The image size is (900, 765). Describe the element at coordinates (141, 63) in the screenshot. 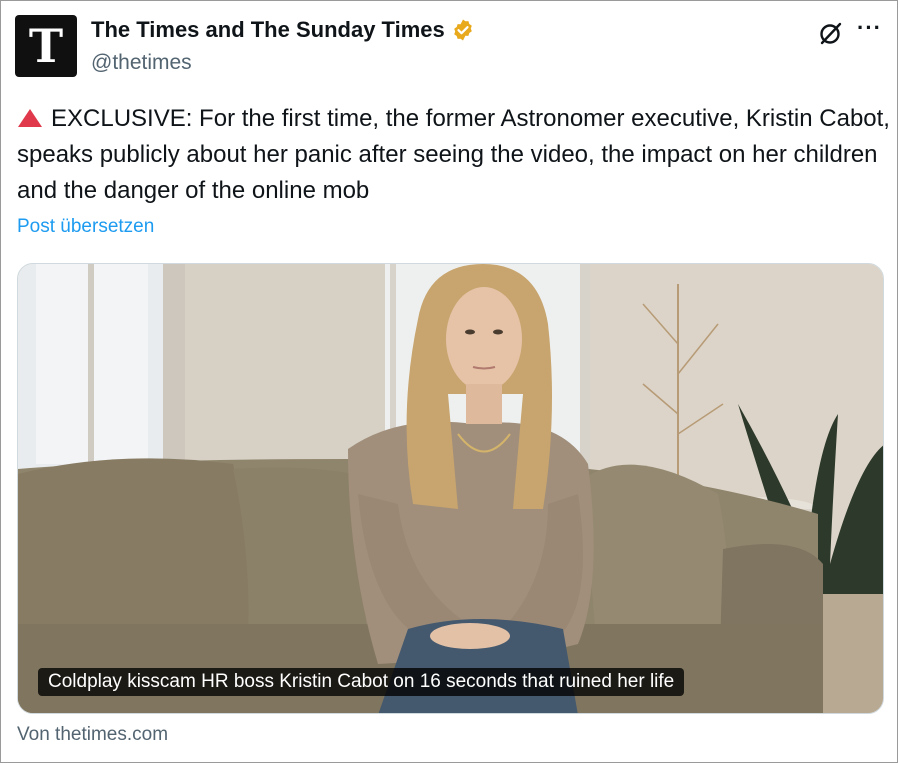

I see `account-handle: @thetimes` at that location.